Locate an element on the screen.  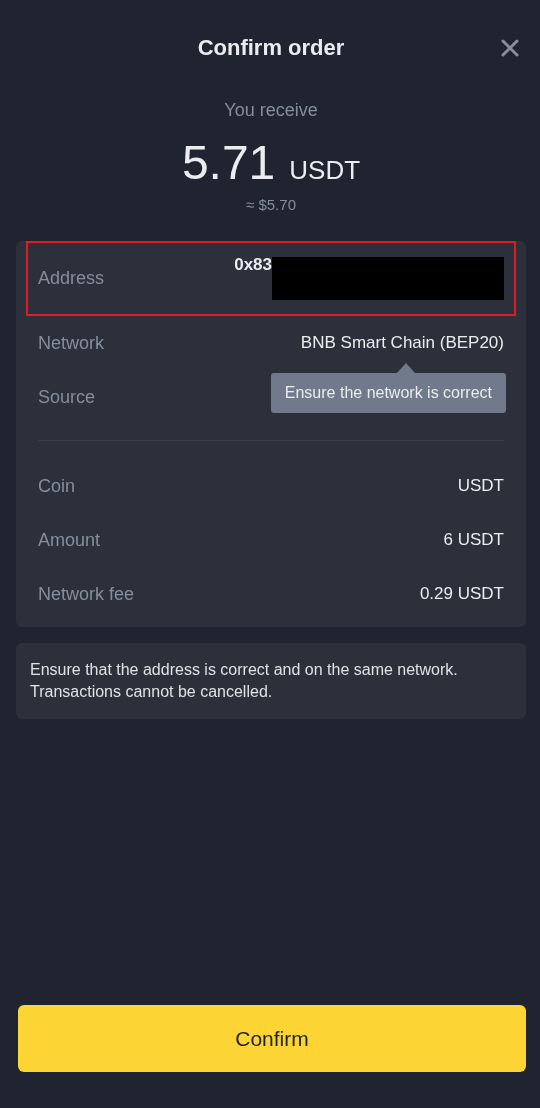
detail-value: 0.29 USDT is located at coordinates (461, 594).